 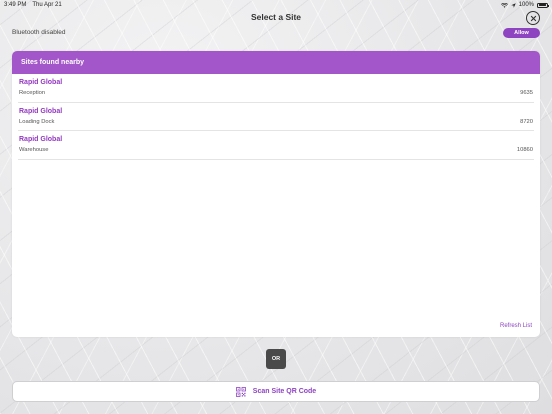 I want to click on site-row: Rapid Global Warehouse 10860, so click(x=276, y=145).